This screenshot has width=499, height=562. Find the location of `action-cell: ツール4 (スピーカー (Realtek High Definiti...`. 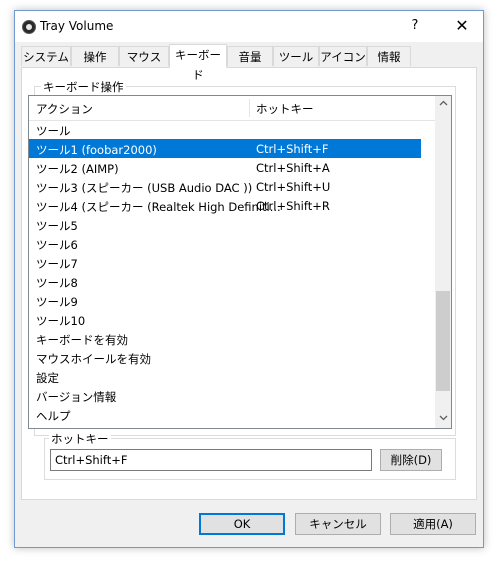

action-cell: ツール4 (スピーカー (Realtek High Definiti... is located at coordinates (158, 207).